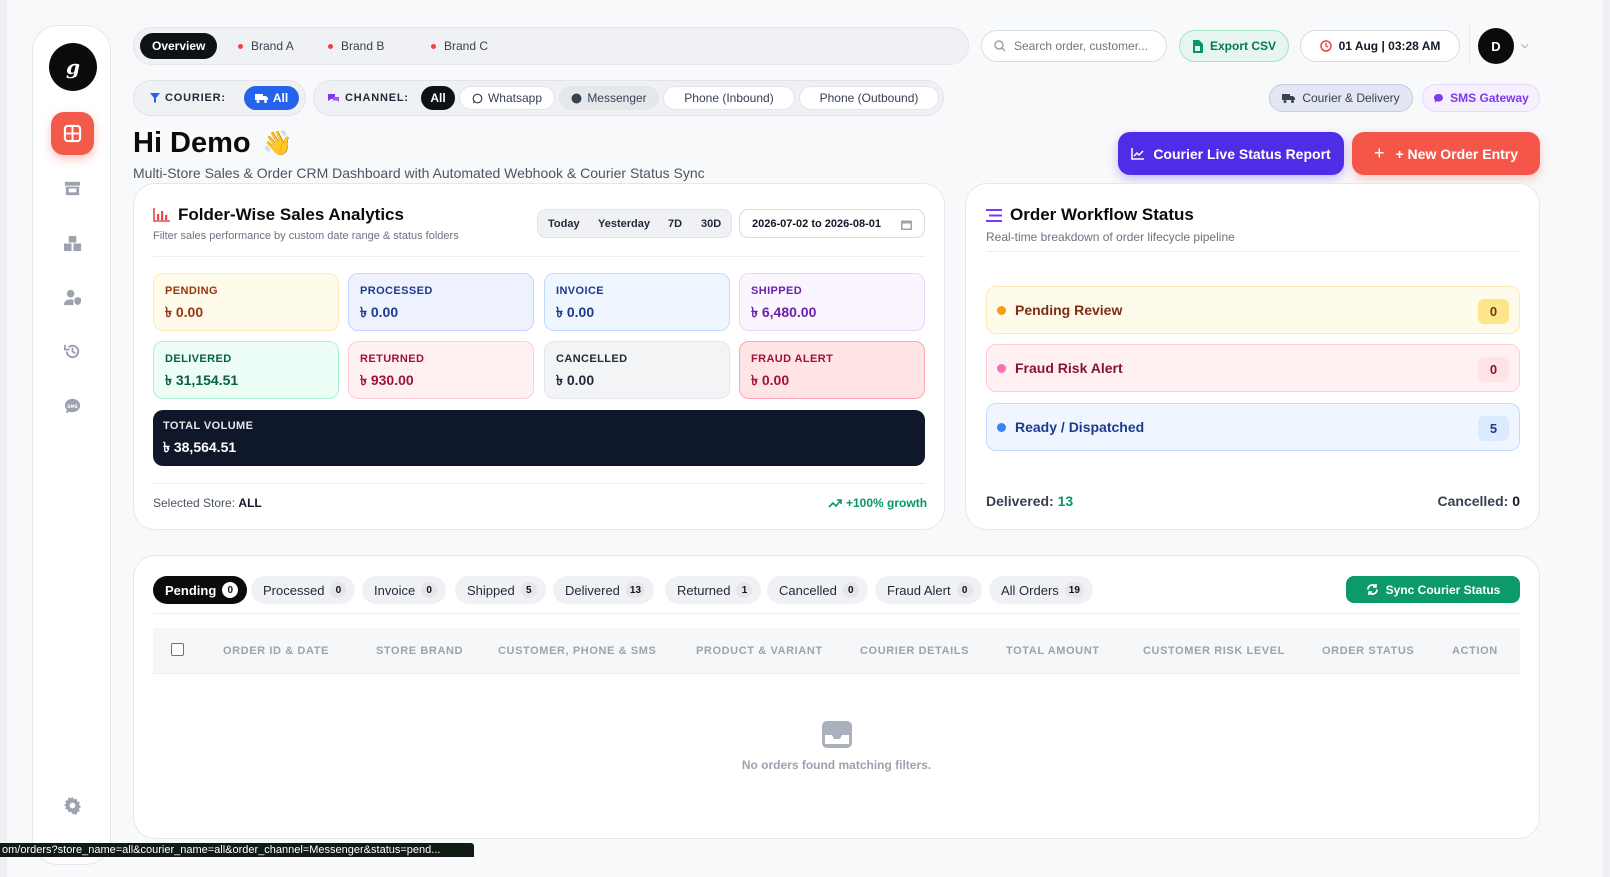 The image size is (1610, 877). What do you see at coordinates (72, 243) in the screenshot?
I see `nav-inventory` at bounding box center [72, 243].